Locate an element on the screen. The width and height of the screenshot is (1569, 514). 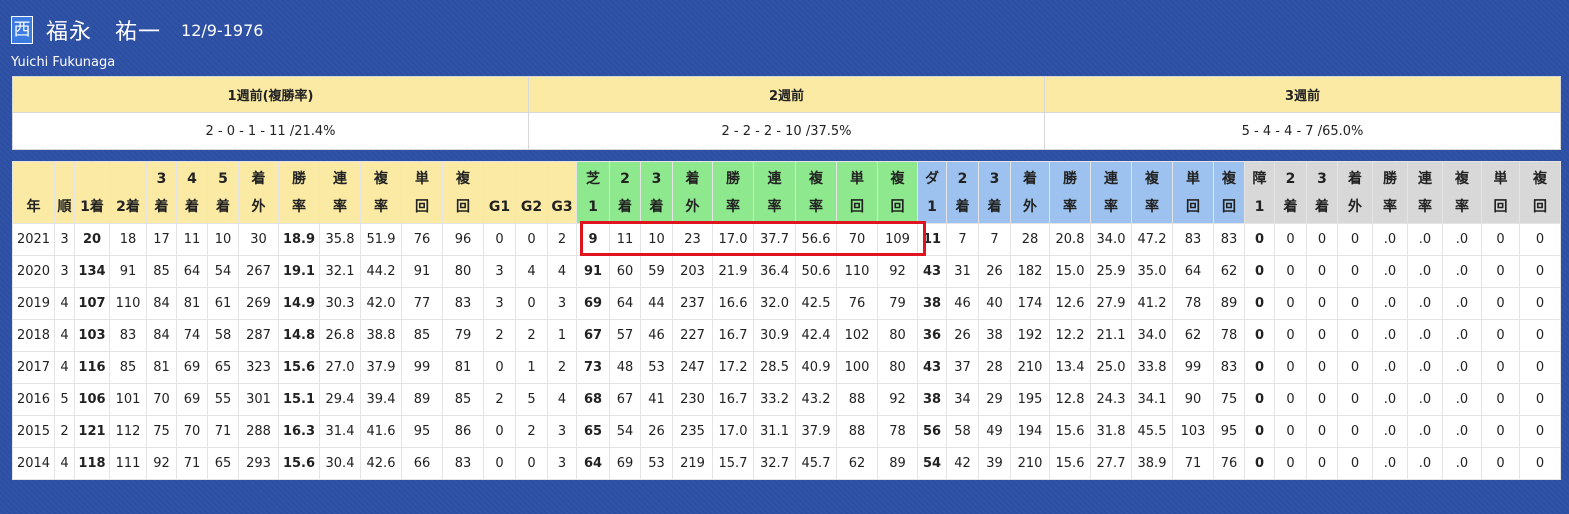
table-cell: 16.3 is located at coordinates (299, 431).